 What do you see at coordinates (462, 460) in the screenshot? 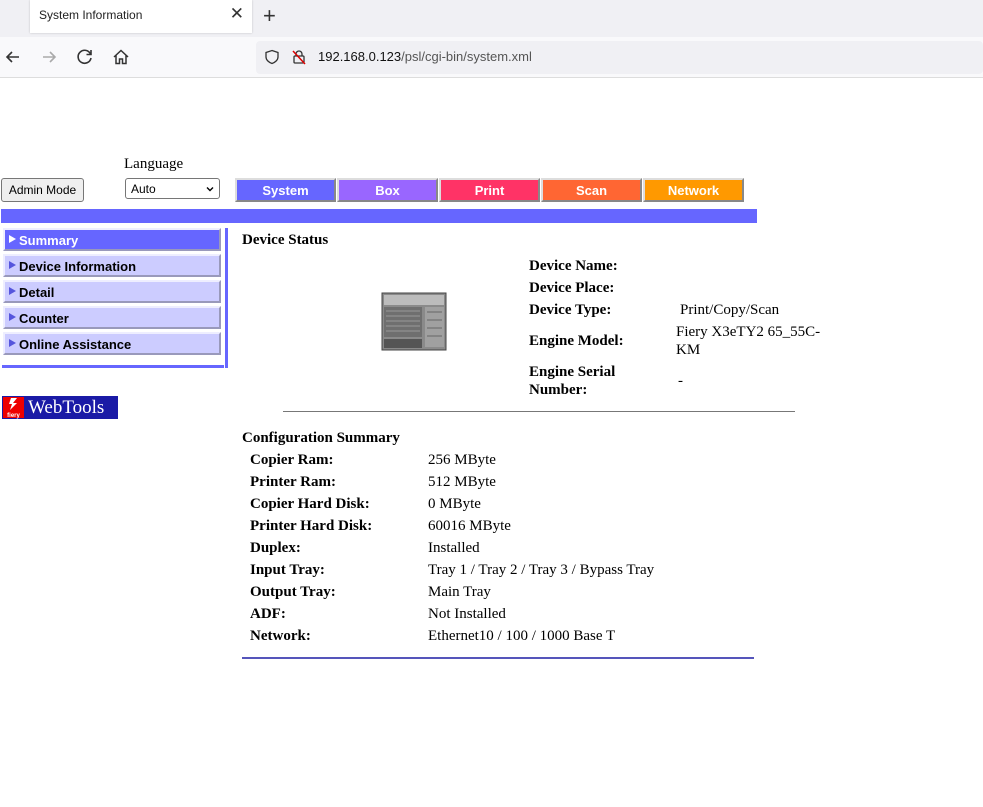
I see `copier-ram-value: 256 MByte` at bounding box center [462, 460].